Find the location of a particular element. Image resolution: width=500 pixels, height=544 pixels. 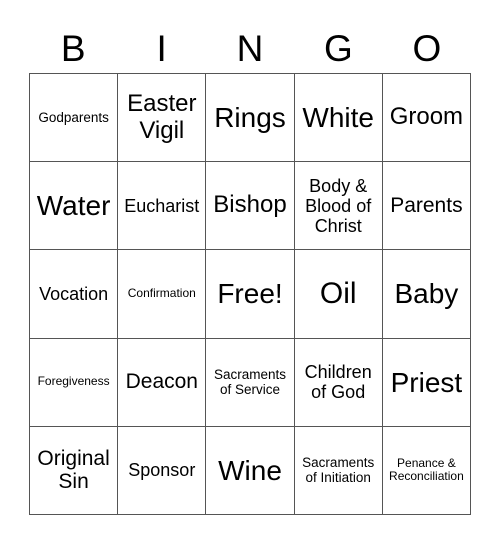

header-letter-i: I is located at coordinates (161, 48).